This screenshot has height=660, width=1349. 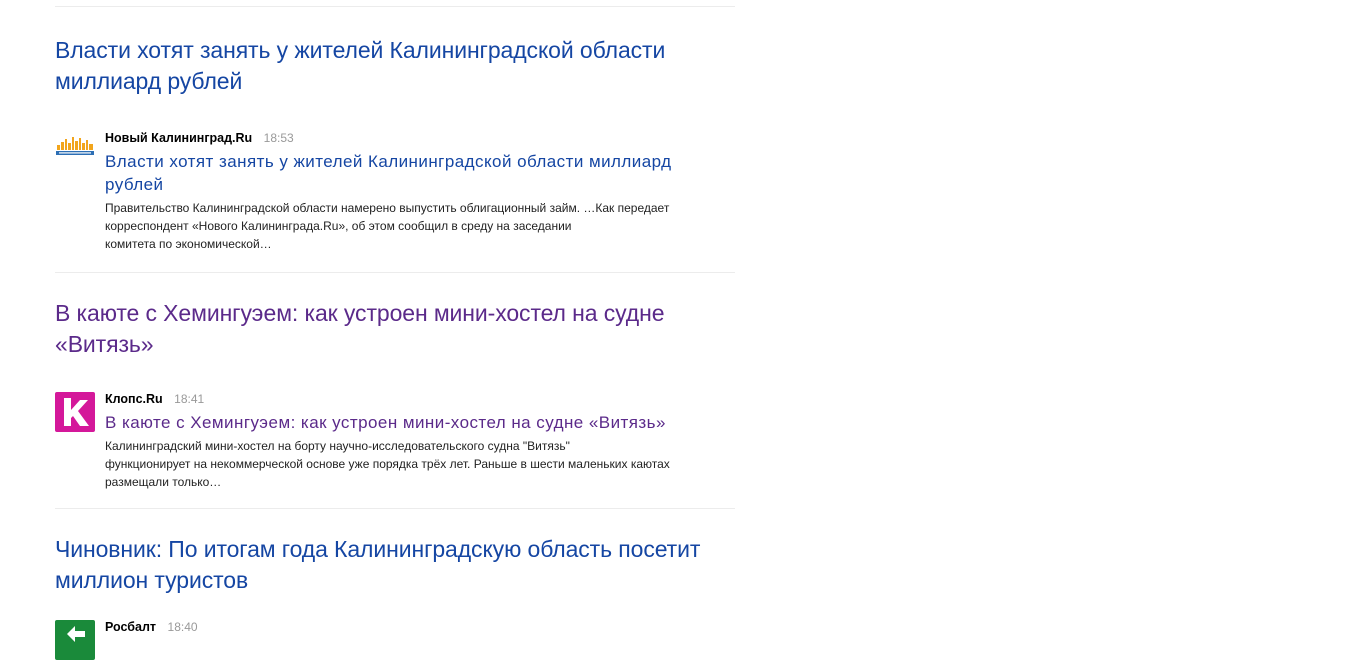 I want to click on source-line: Новый Калининград.Ru 18:53, so click(x=420, y=138).